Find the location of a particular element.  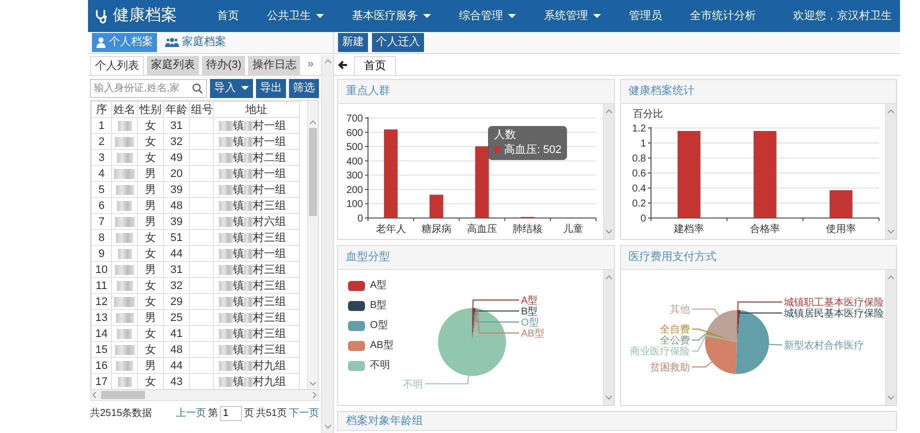

address-text: 村三组 is located at coordinates (269, 302).